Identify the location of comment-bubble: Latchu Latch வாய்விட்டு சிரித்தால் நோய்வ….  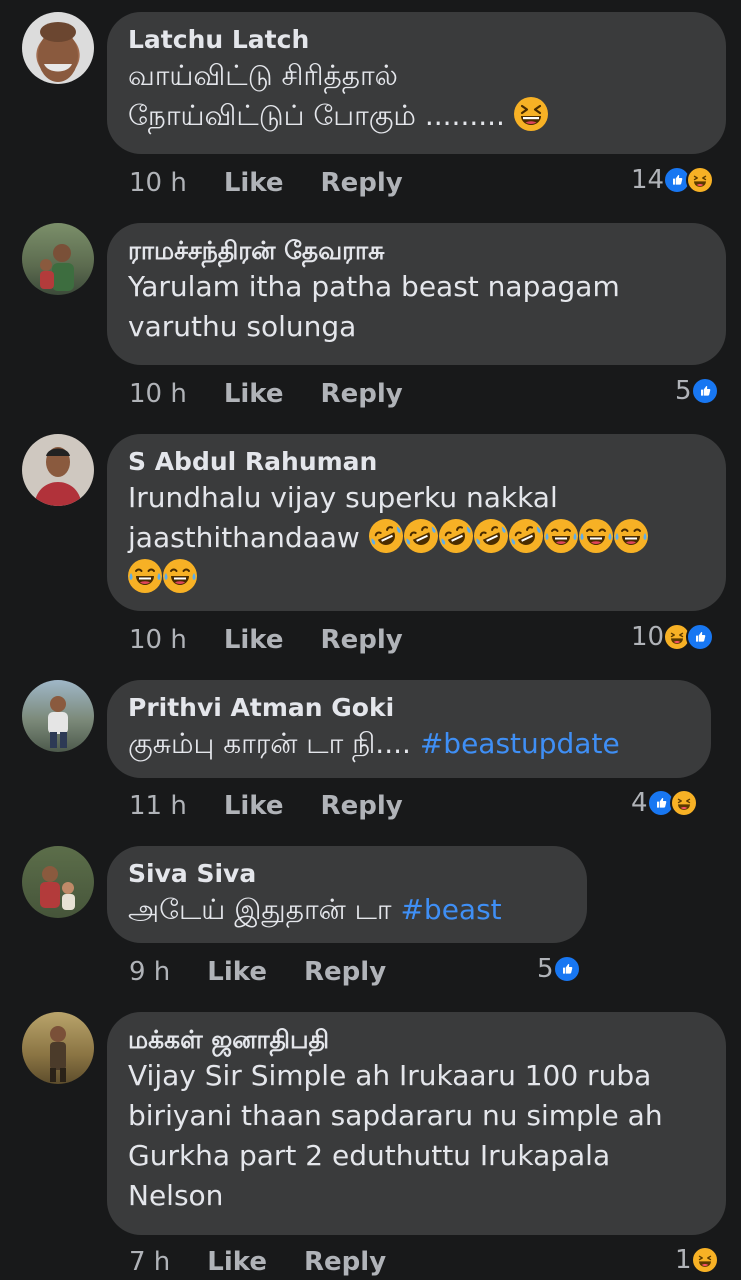
(416, 83).